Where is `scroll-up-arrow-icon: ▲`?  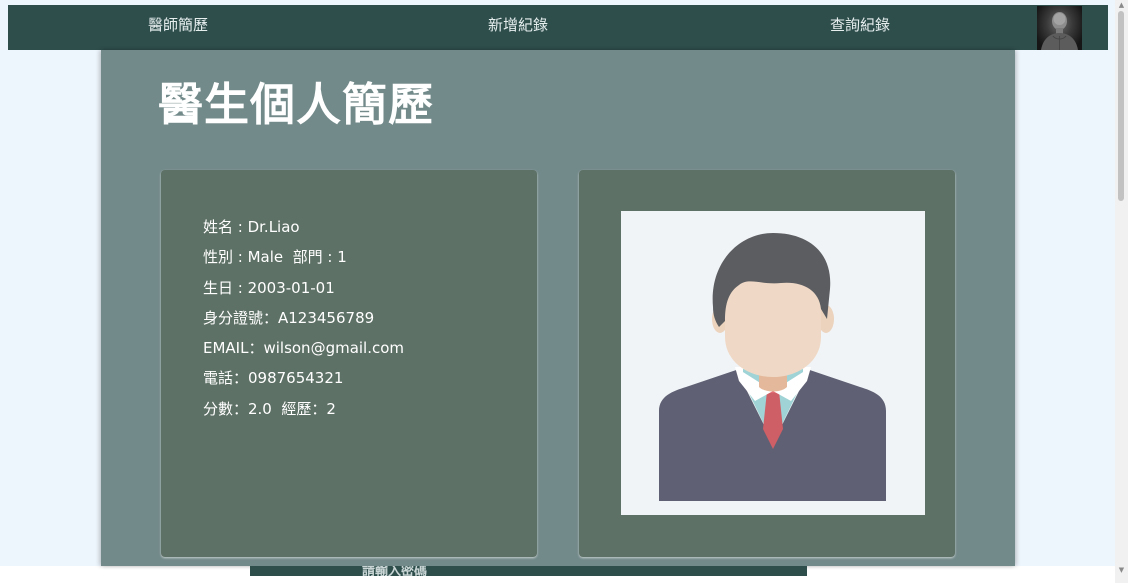
scroll-up-arrow-icon: ▲ is located at coordinates (1121, 5).